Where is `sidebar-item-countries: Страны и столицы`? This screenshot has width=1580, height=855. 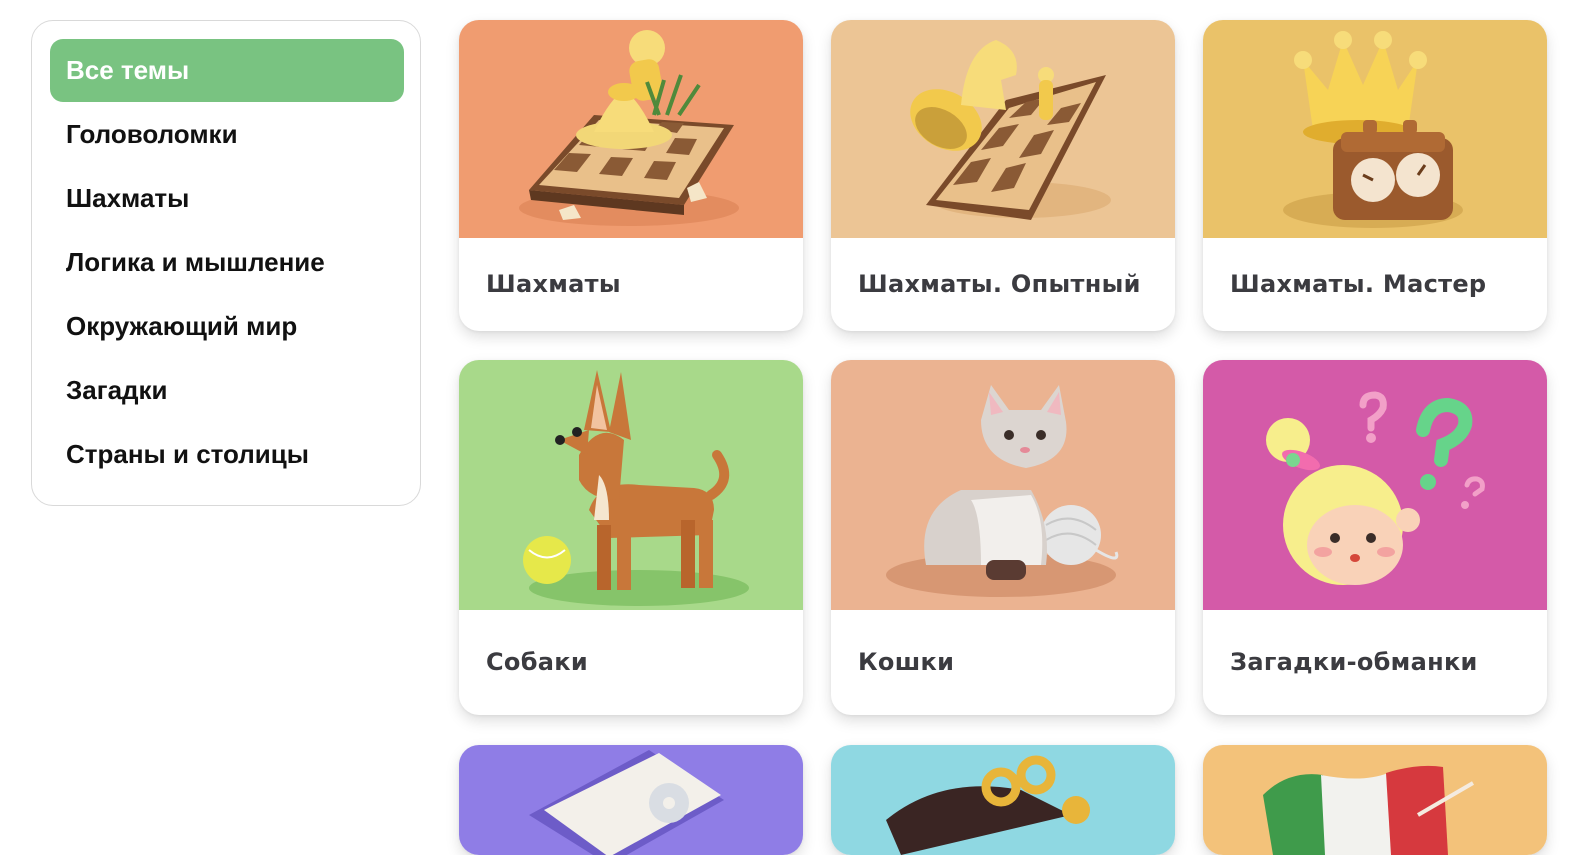
sidebar-item-countries: Страны и столицы is located at coordinates (227, 454).